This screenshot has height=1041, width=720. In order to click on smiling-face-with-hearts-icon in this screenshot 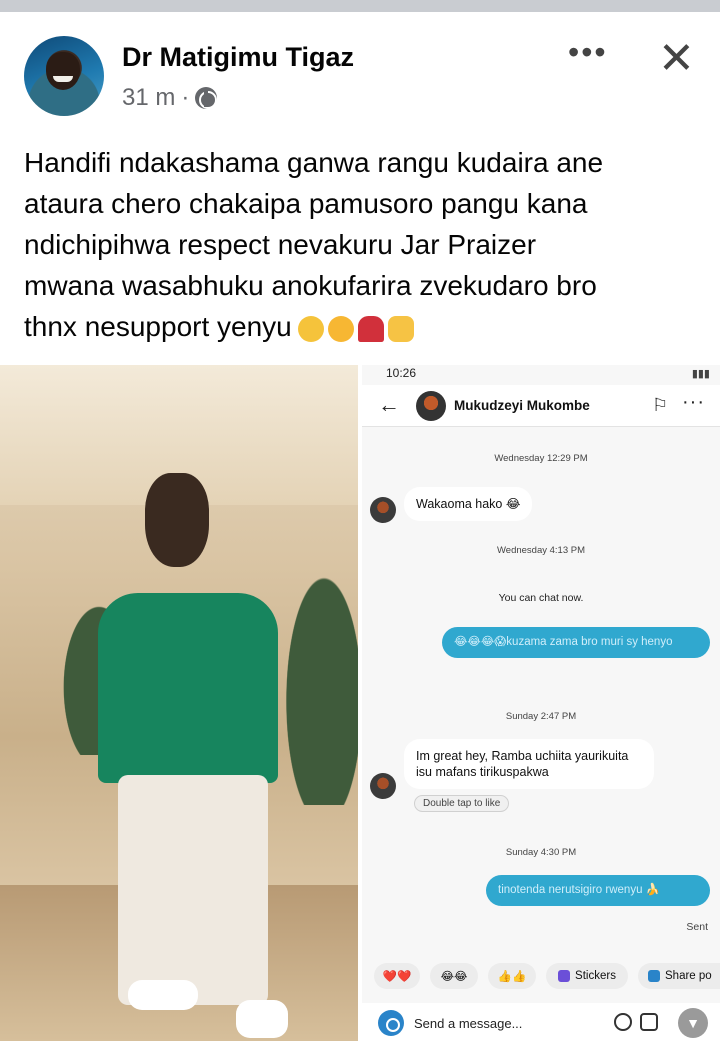, I will do `click(340, 328)`.